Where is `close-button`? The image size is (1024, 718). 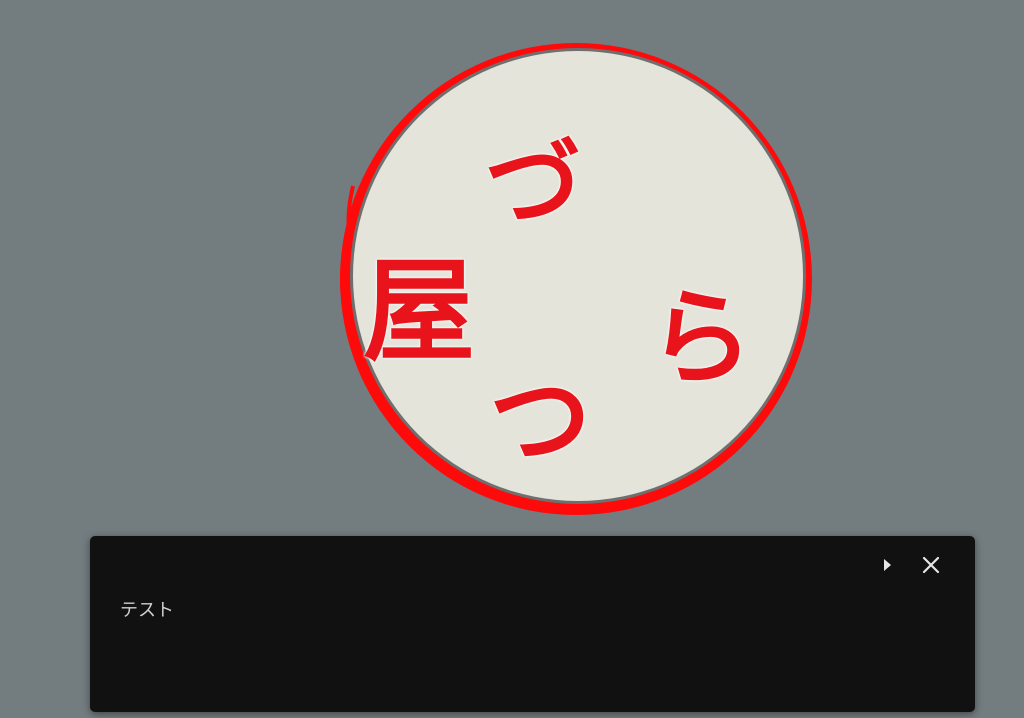 close-button is located at coordinates (931, 565).